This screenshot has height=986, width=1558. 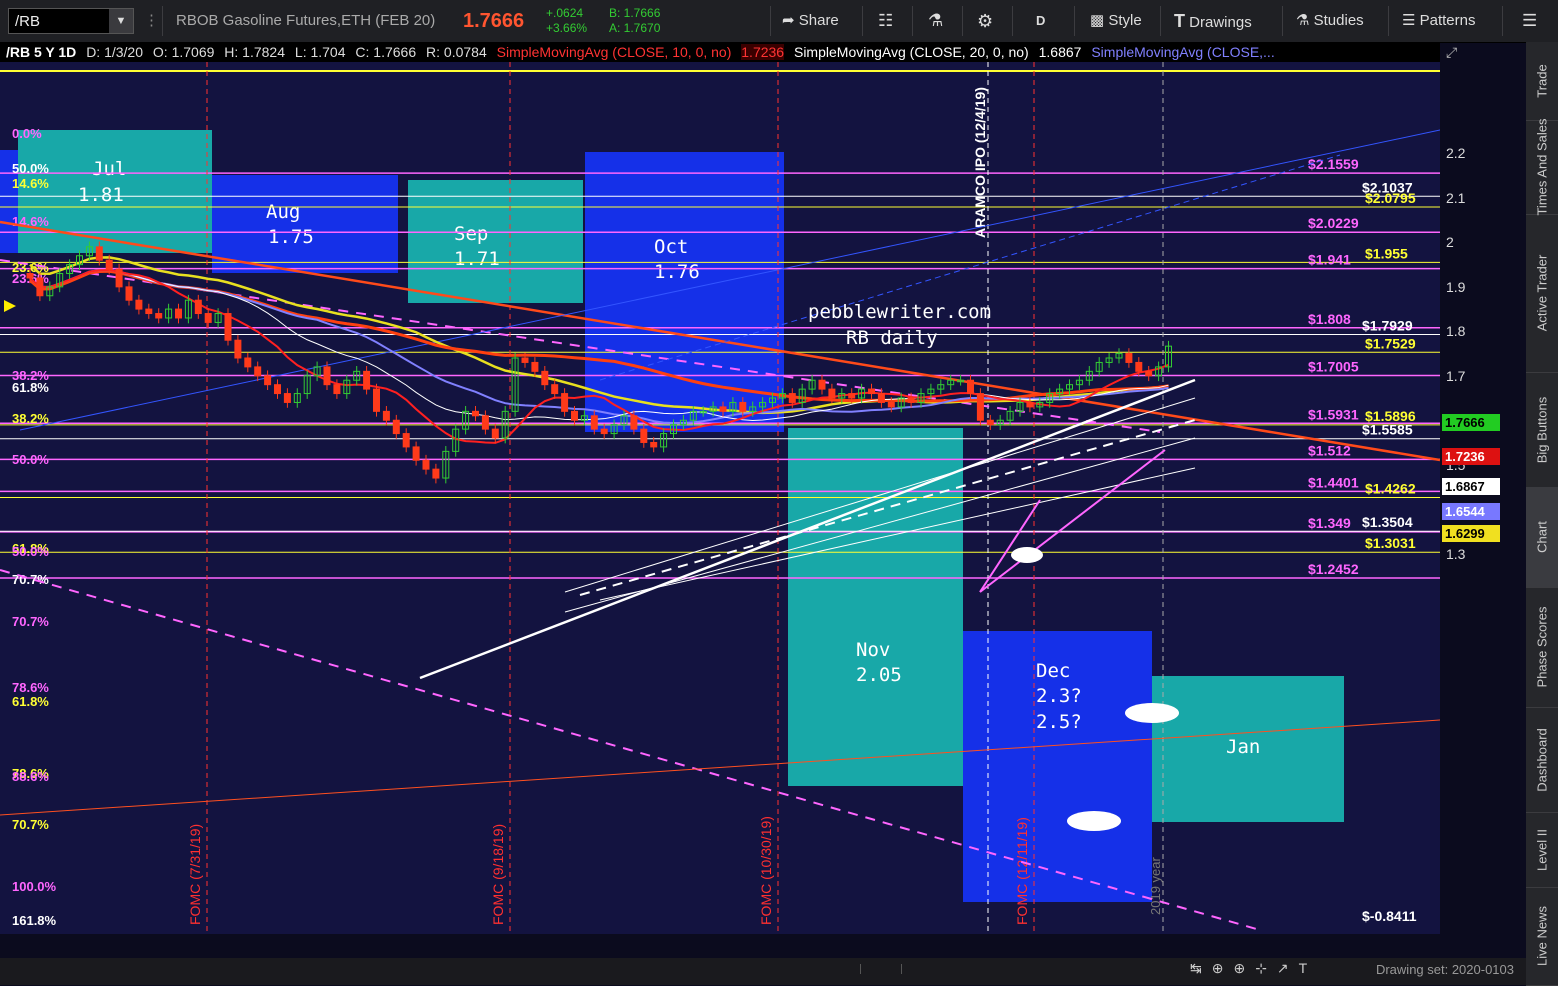 What do you see at coordinates (1059, 696) in the screenshot?
I see `month-value: 2.3?` at bounding box center [1059, 696].